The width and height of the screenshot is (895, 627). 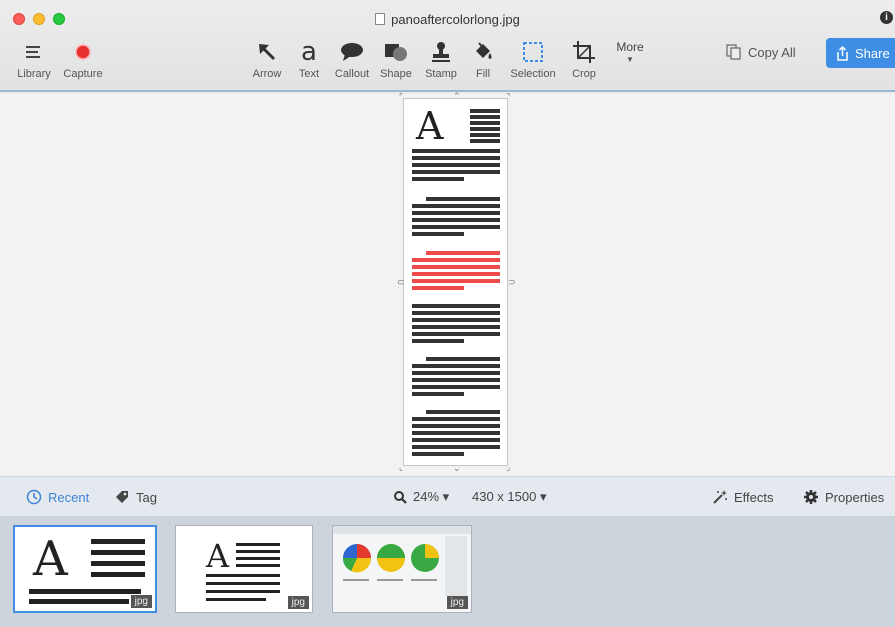 I want to click on more-label: More, so click(x=630, y=47).